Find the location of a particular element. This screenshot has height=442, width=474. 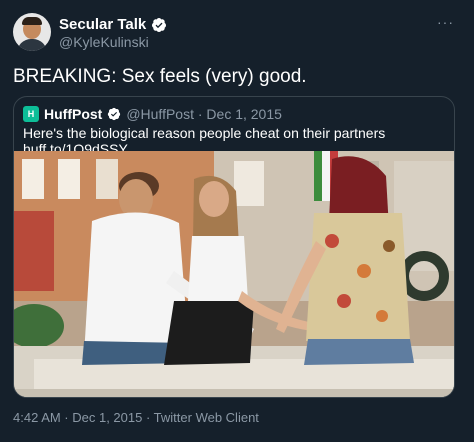

quoted-tweet-header: H HuffPost @HuffPost · Dec 1, 2015 is located at coordinates (152, 114).